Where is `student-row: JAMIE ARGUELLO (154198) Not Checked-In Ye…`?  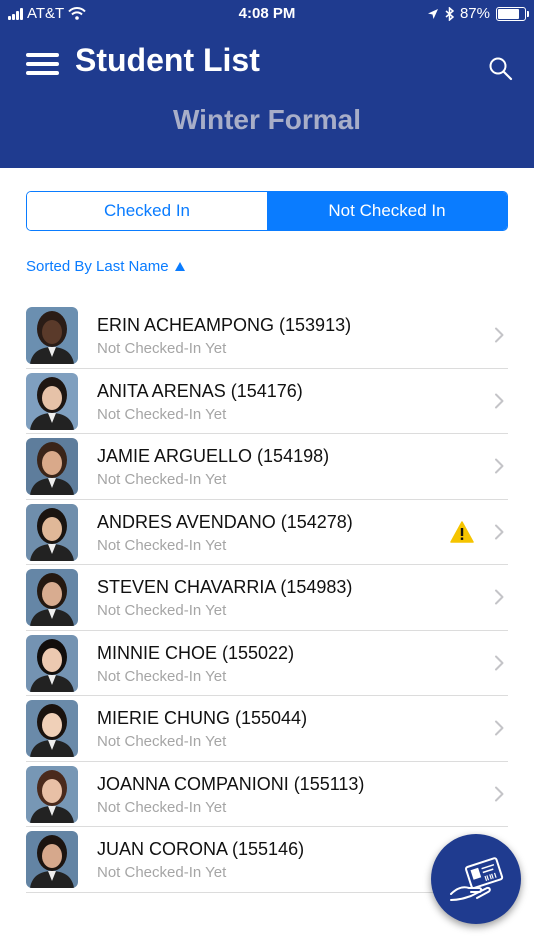
student-row: JAMIE ARGUELLO (154198) Not Checked-In Ye… is located at coordinates (267, 467).